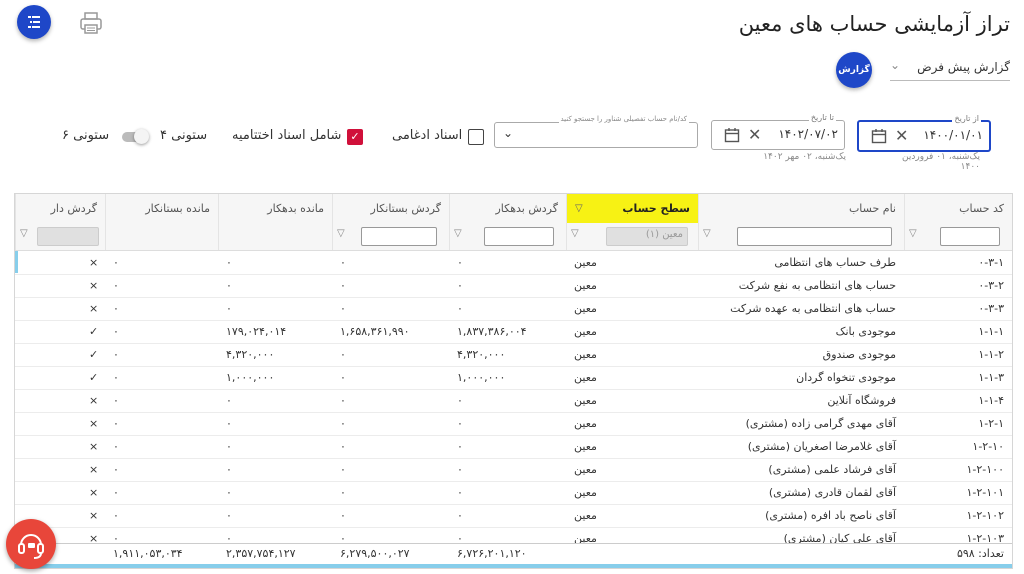 The image size is (1024, 574). Describe the element at coordinates (985, 469) in the screenshot. I see `cell-code: ۱-۲-۱۰۰` at that location.